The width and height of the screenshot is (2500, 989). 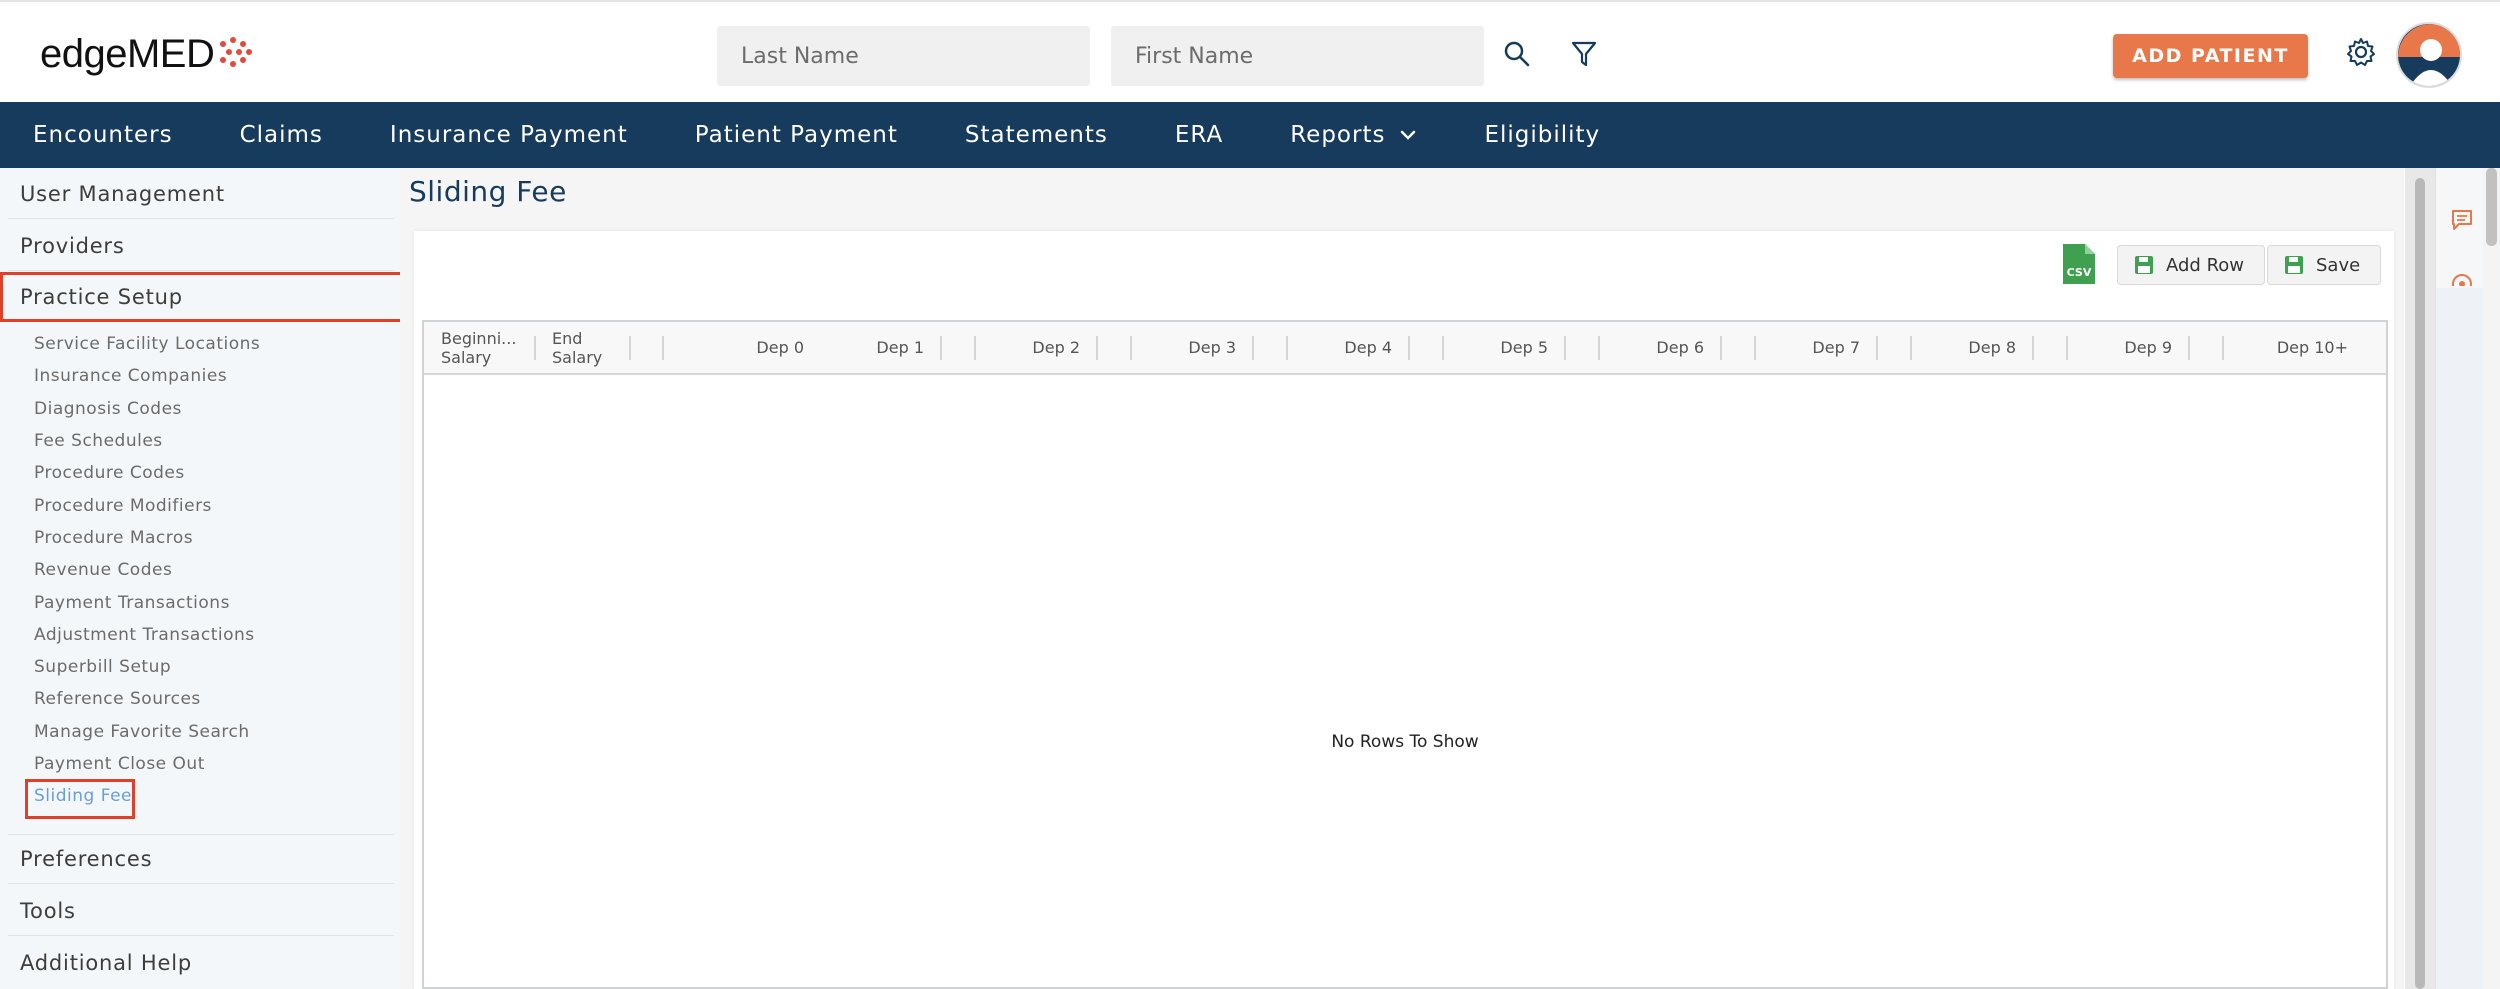 What do you see at coordinates (796, 135) in the screenshot?
I see `nav-patient-payment: Patient Payment` at bounding box center [796, 135].